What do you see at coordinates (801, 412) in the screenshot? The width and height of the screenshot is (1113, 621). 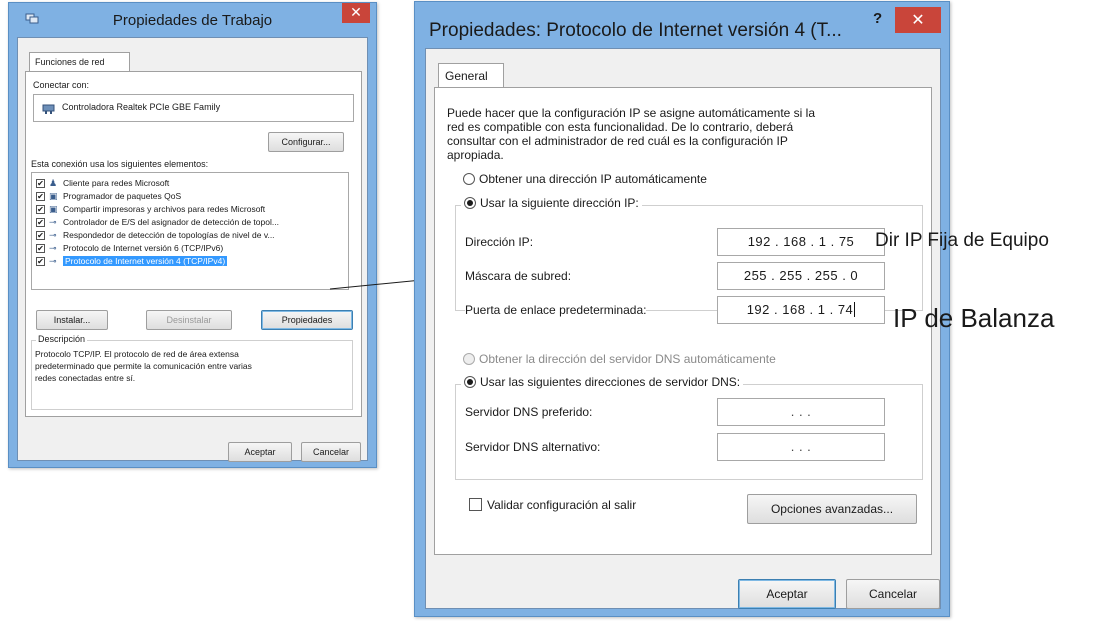 I see `preferred-dns-field: . . .` at bounding box center [801, 412].